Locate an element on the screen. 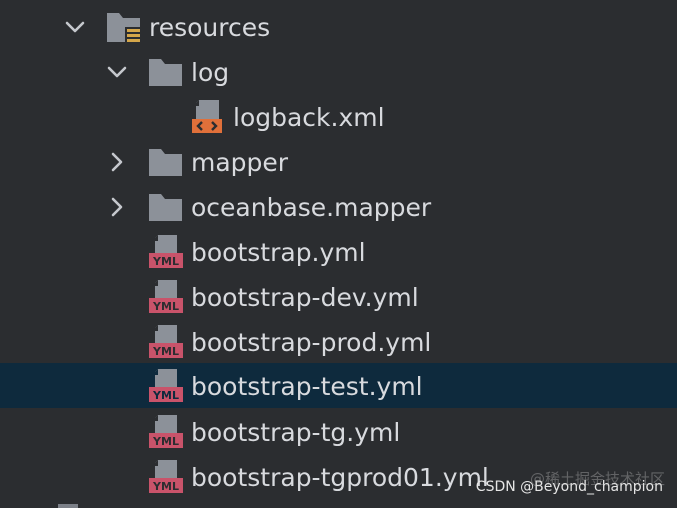 The height and width of the screenshot is (508, 677). tree-row-resources: resources is located at coordinates (338, 27).